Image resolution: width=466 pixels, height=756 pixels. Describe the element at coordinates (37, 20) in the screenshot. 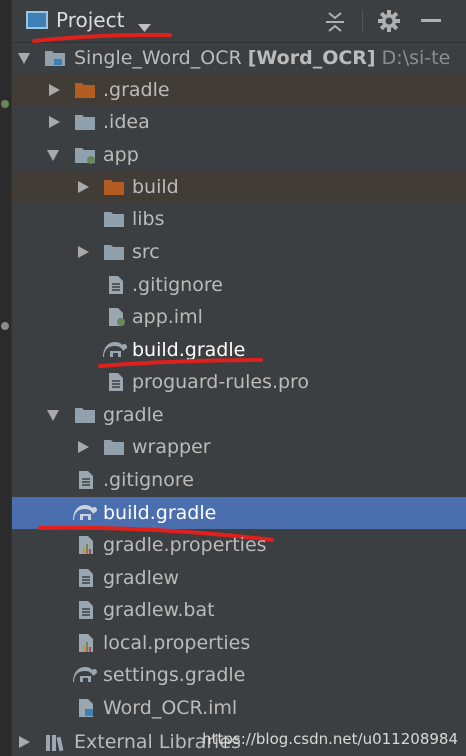

I see `project-view-icon` at that location.